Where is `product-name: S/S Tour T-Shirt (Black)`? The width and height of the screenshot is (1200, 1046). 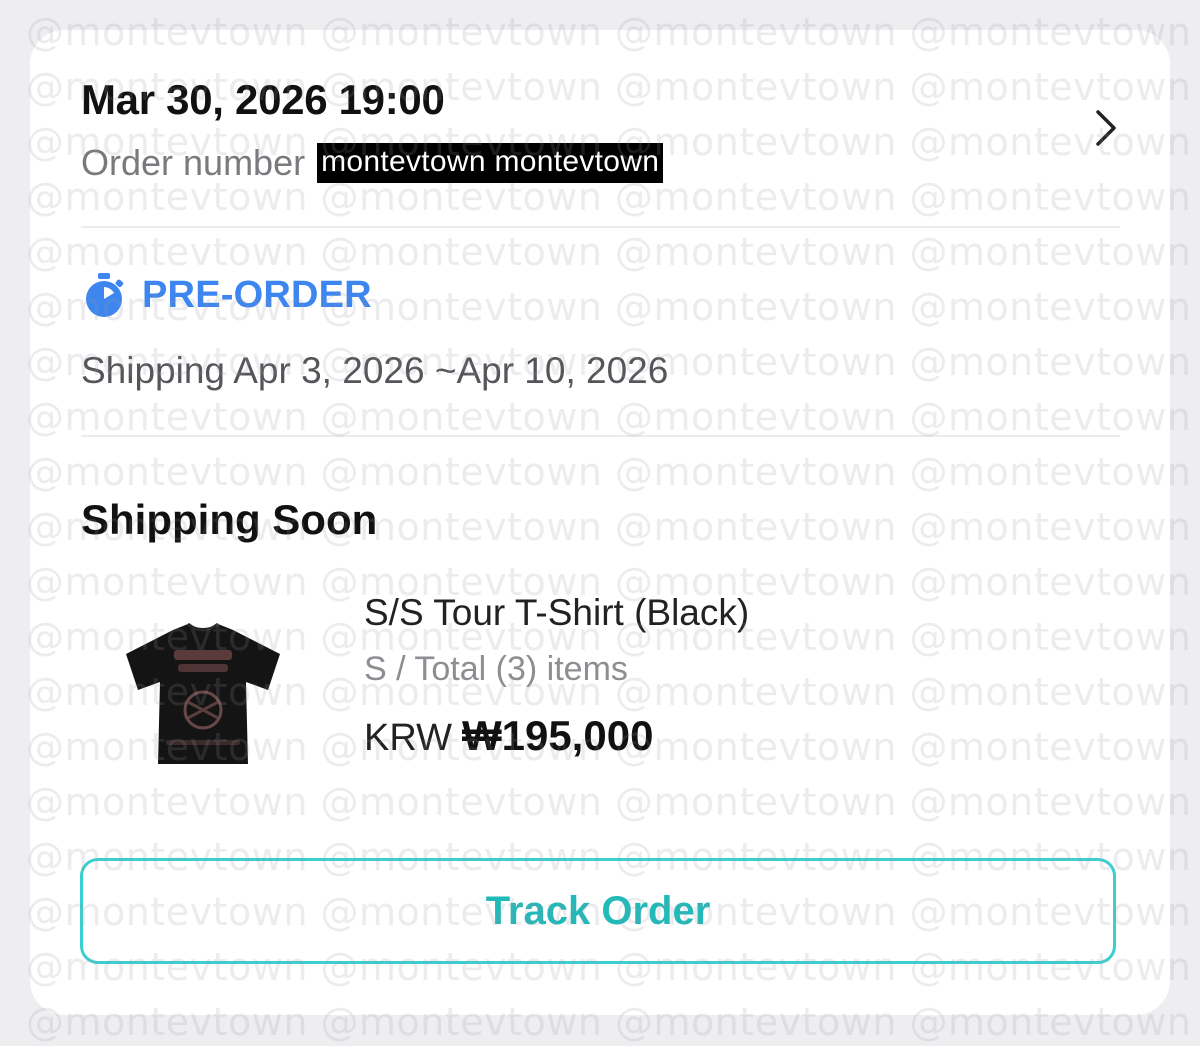
product-name: S/S Tour T-Shirt (Black) is located at coordinates (557, 612).